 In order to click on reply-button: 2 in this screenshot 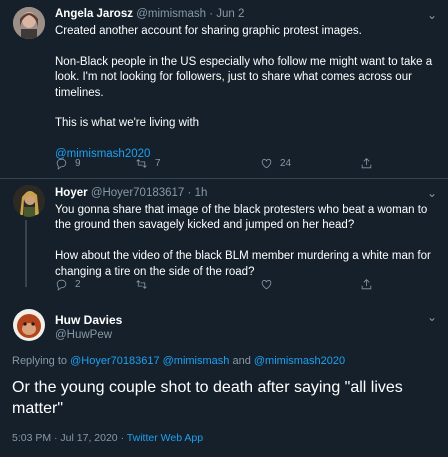, I will do `click(68, 284)`.